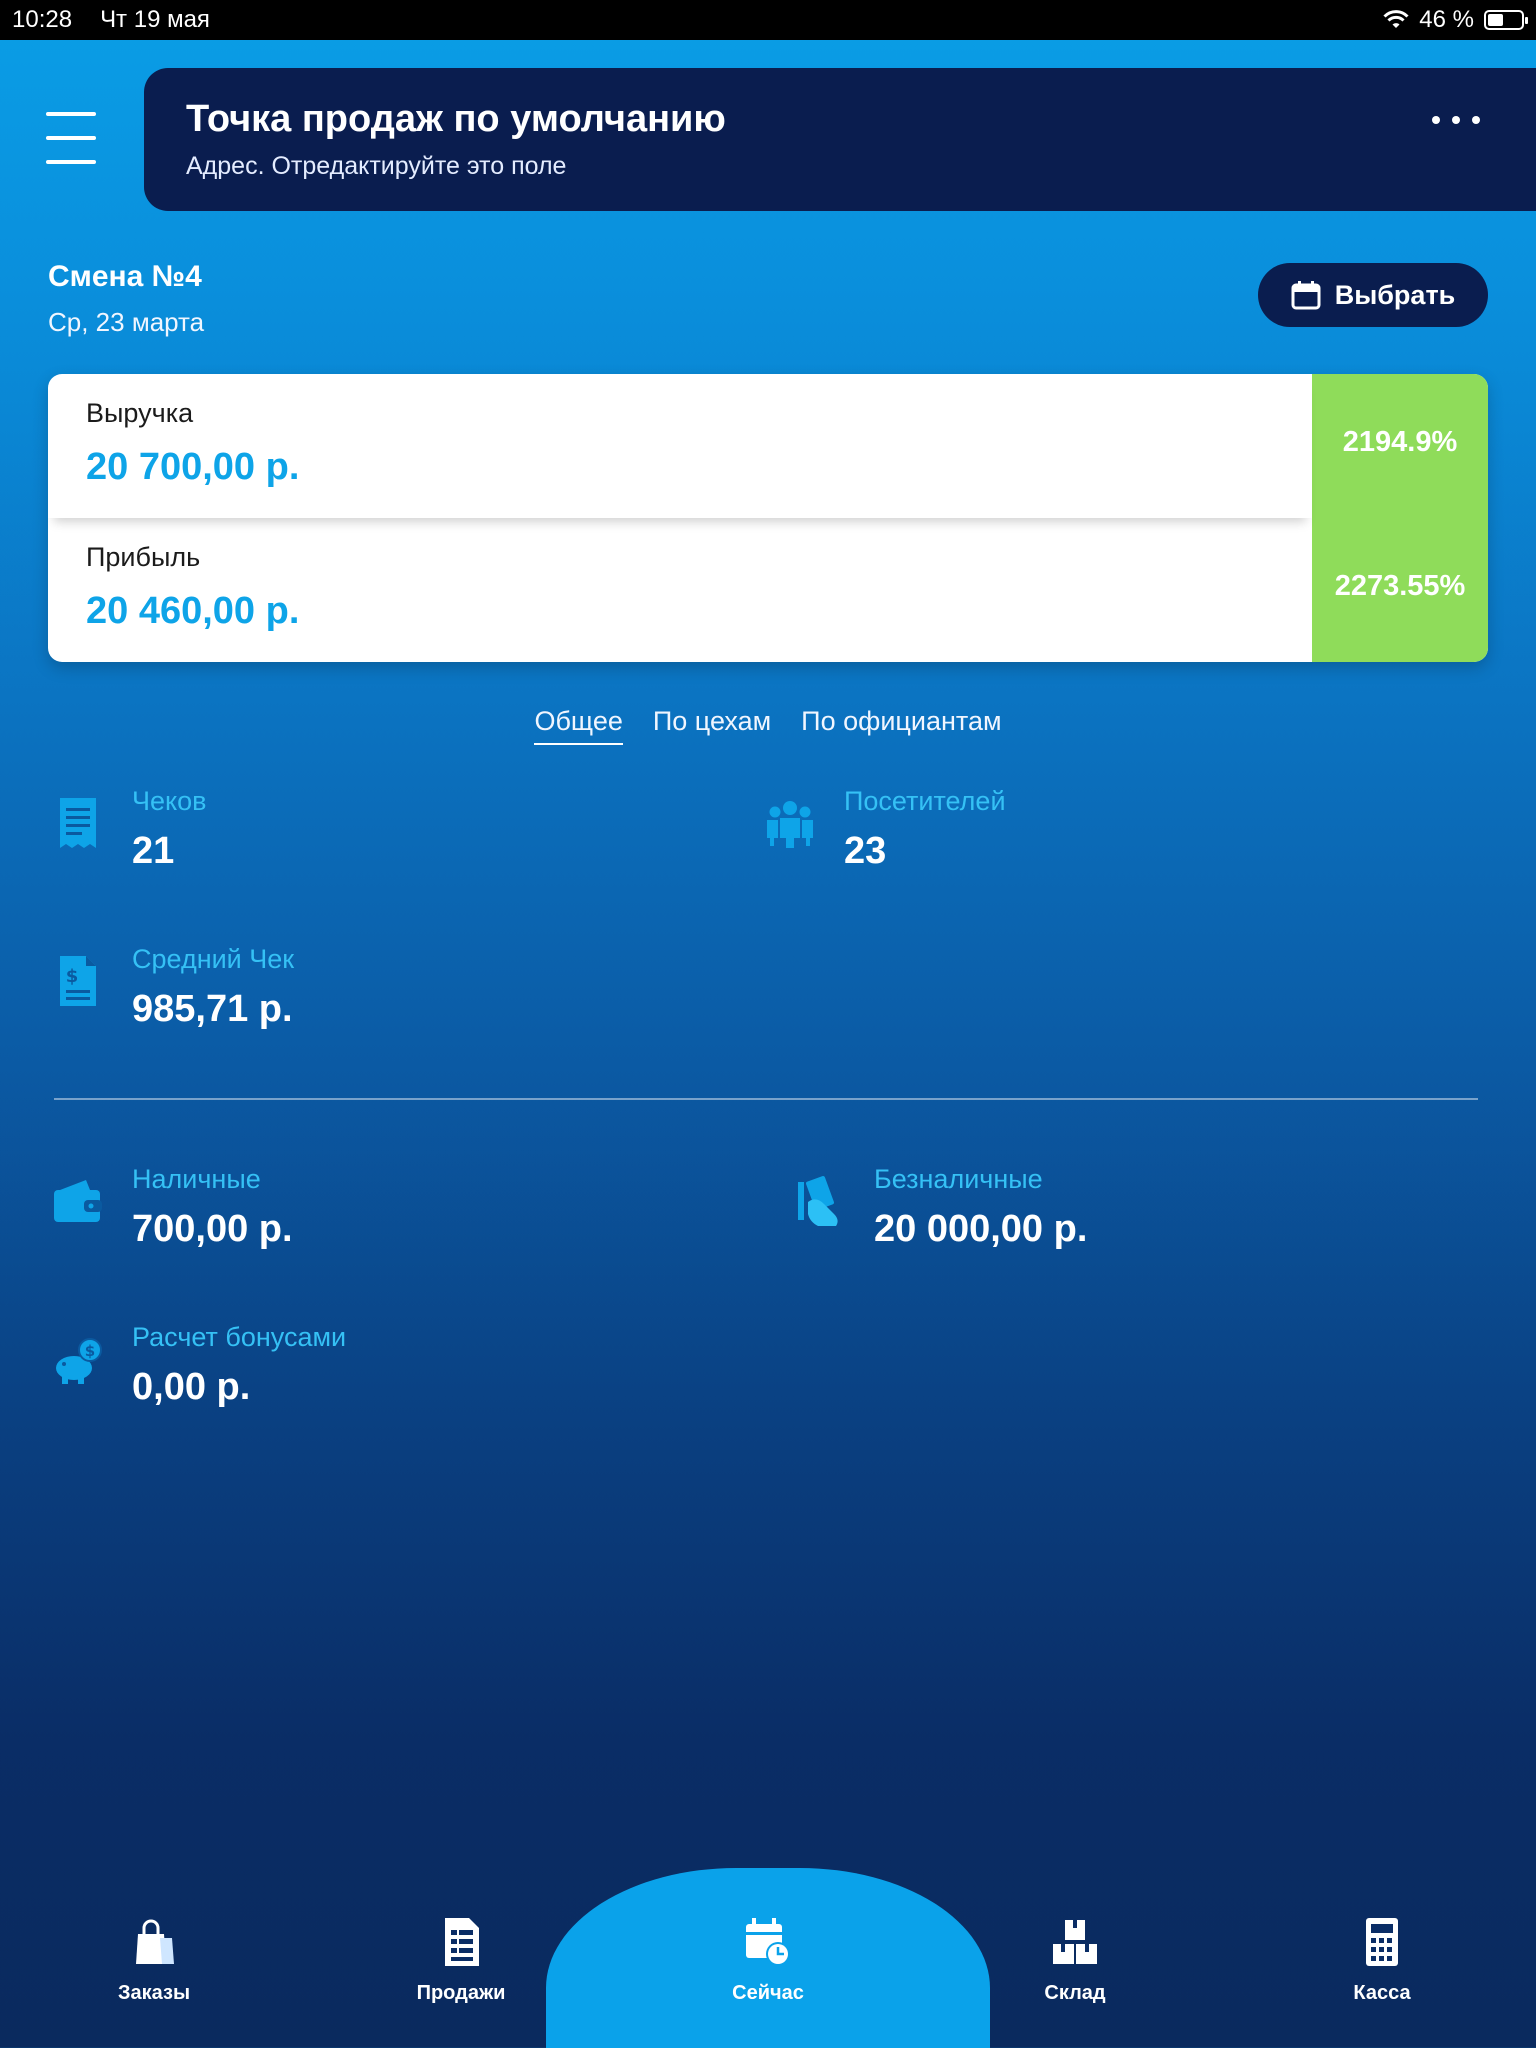  Describe the element at coordinates (578, 725) in the screenshot. I see `tab-general: Общее` at that location.